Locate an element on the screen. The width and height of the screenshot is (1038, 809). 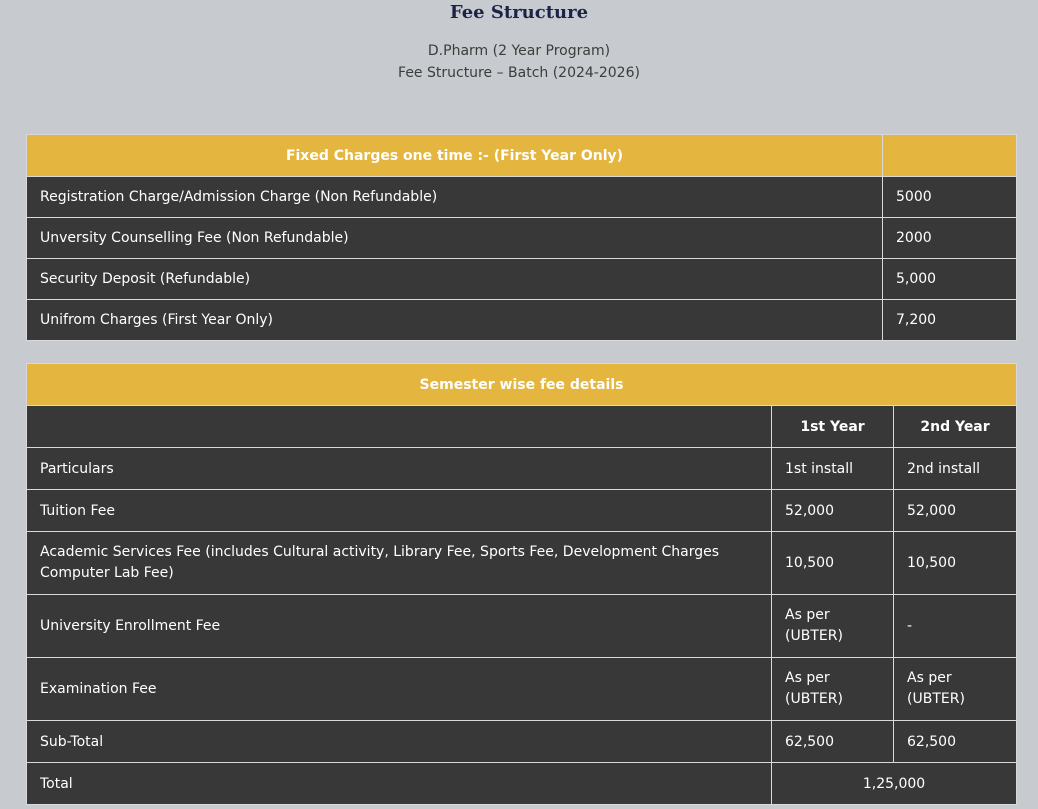
semester-header-row: Semester wise fee details is located at coordinates (521, 384).